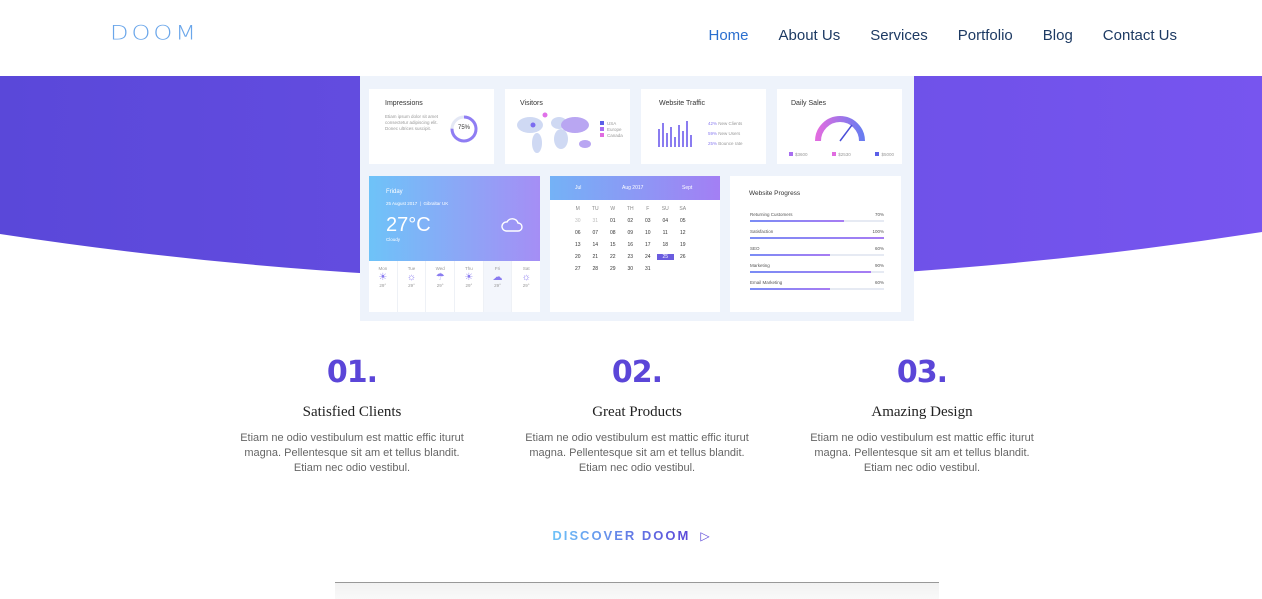  Describe the element at coordinates (596, 245) in the screenshot. I see `calendar-day: 14` at that location.